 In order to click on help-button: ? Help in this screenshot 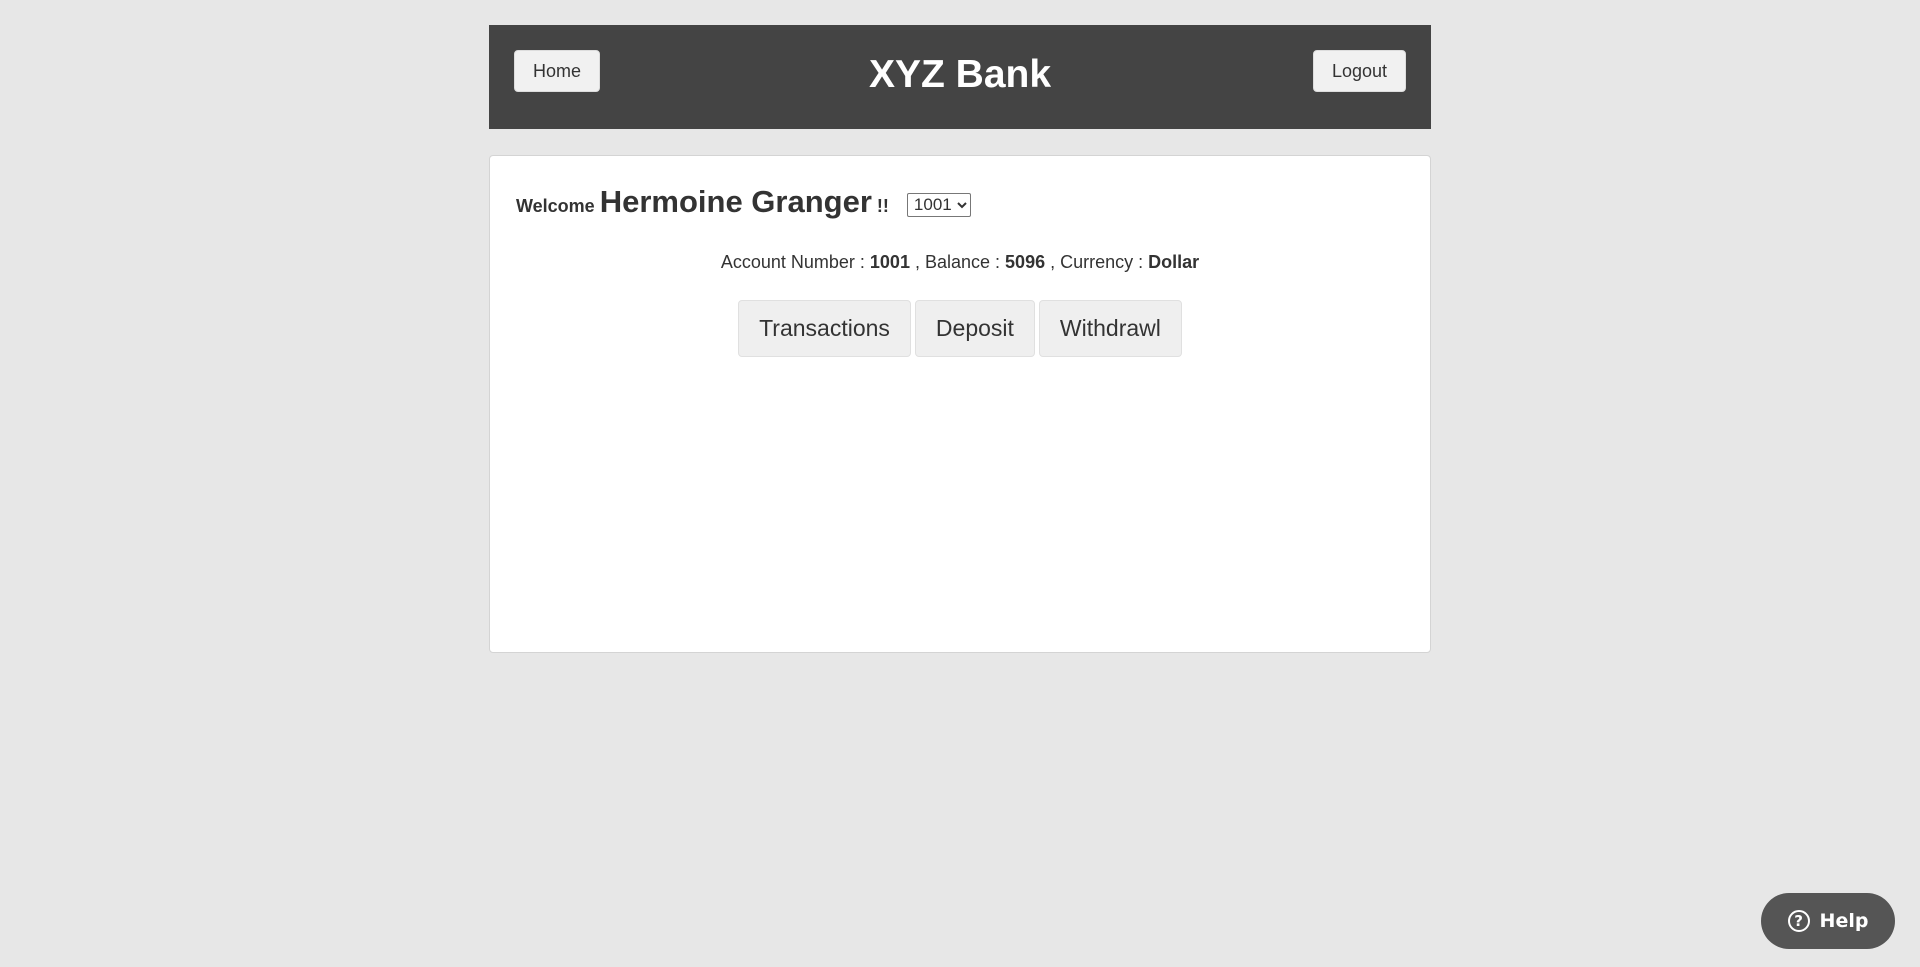, I will do `click(1828, 921)`.